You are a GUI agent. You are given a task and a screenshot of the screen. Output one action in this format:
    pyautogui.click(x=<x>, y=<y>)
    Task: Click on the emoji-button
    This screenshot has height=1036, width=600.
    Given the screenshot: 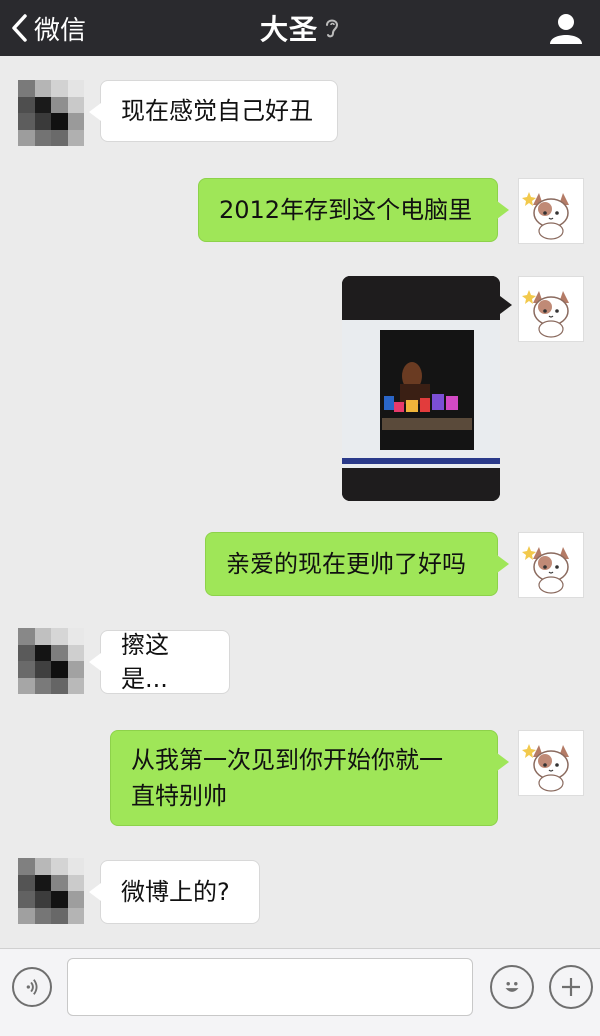 What is the action you would take?
    pyautogui.click(x=512, y=987)
    